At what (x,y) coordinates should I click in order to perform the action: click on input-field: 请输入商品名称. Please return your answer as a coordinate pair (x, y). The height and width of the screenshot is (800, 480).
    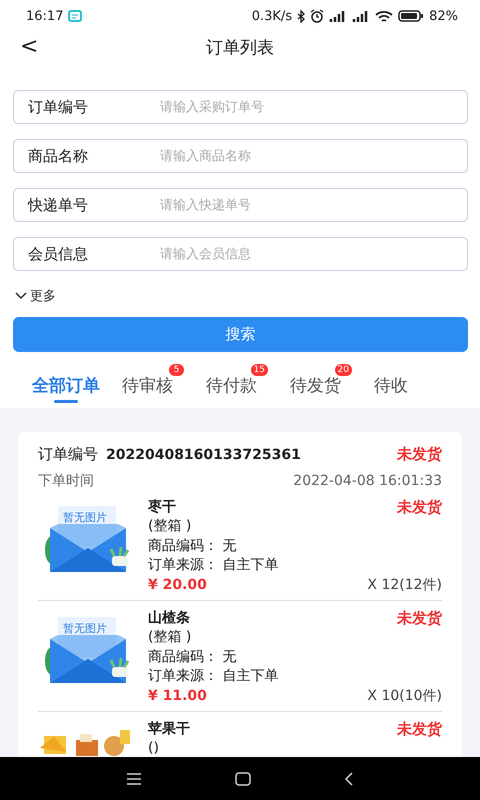
    Looking at the image, I should click on (305, 156).